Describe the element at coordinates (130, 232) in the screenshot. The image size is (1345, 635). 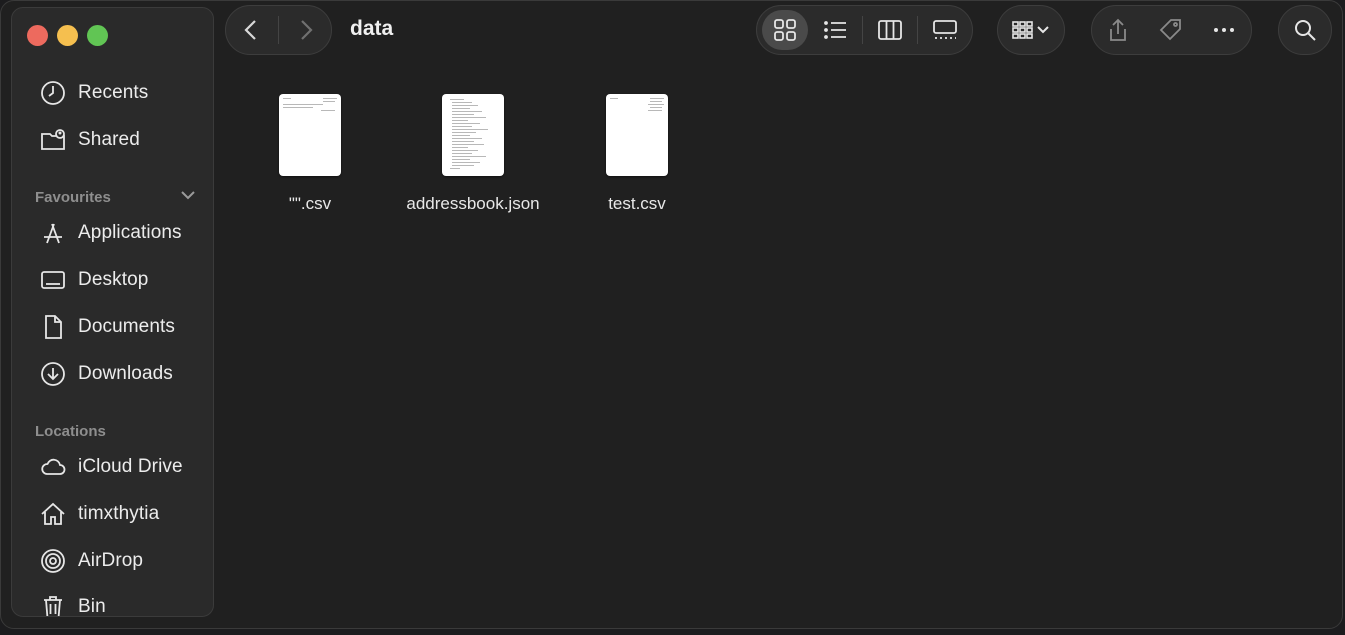
I see `sidebar-item-label: Applications` at that location.